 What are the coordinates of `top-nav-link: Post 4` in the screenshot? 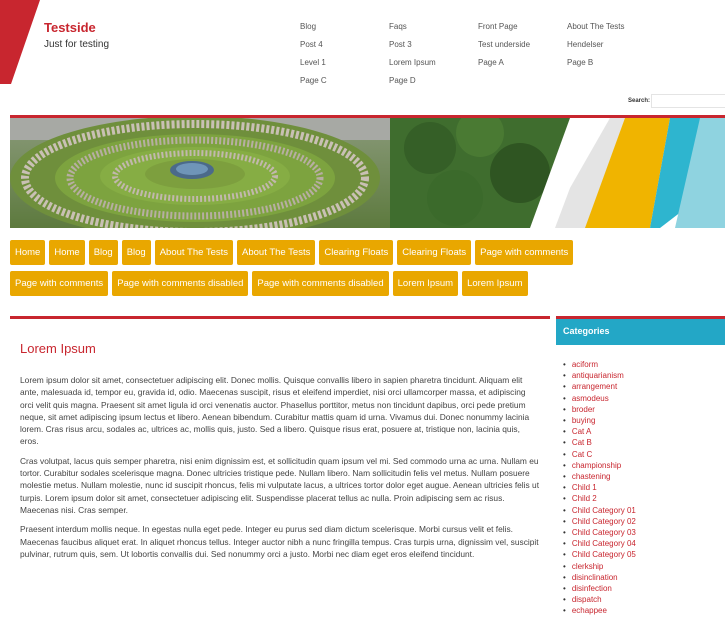 It's located at (344, 46).